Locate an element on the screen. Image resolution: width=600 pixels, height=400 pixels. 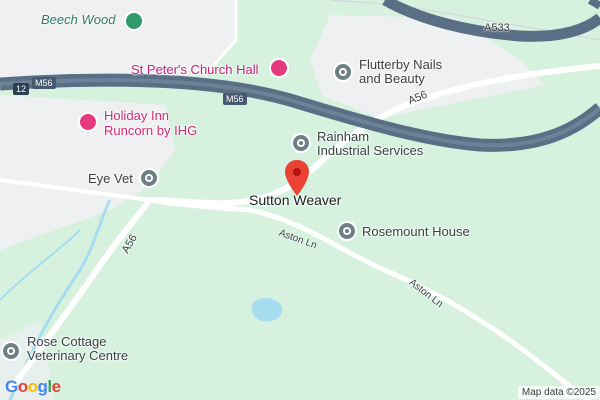
eye-vet-label: Eye Vet is located at coordinates (110, 178).